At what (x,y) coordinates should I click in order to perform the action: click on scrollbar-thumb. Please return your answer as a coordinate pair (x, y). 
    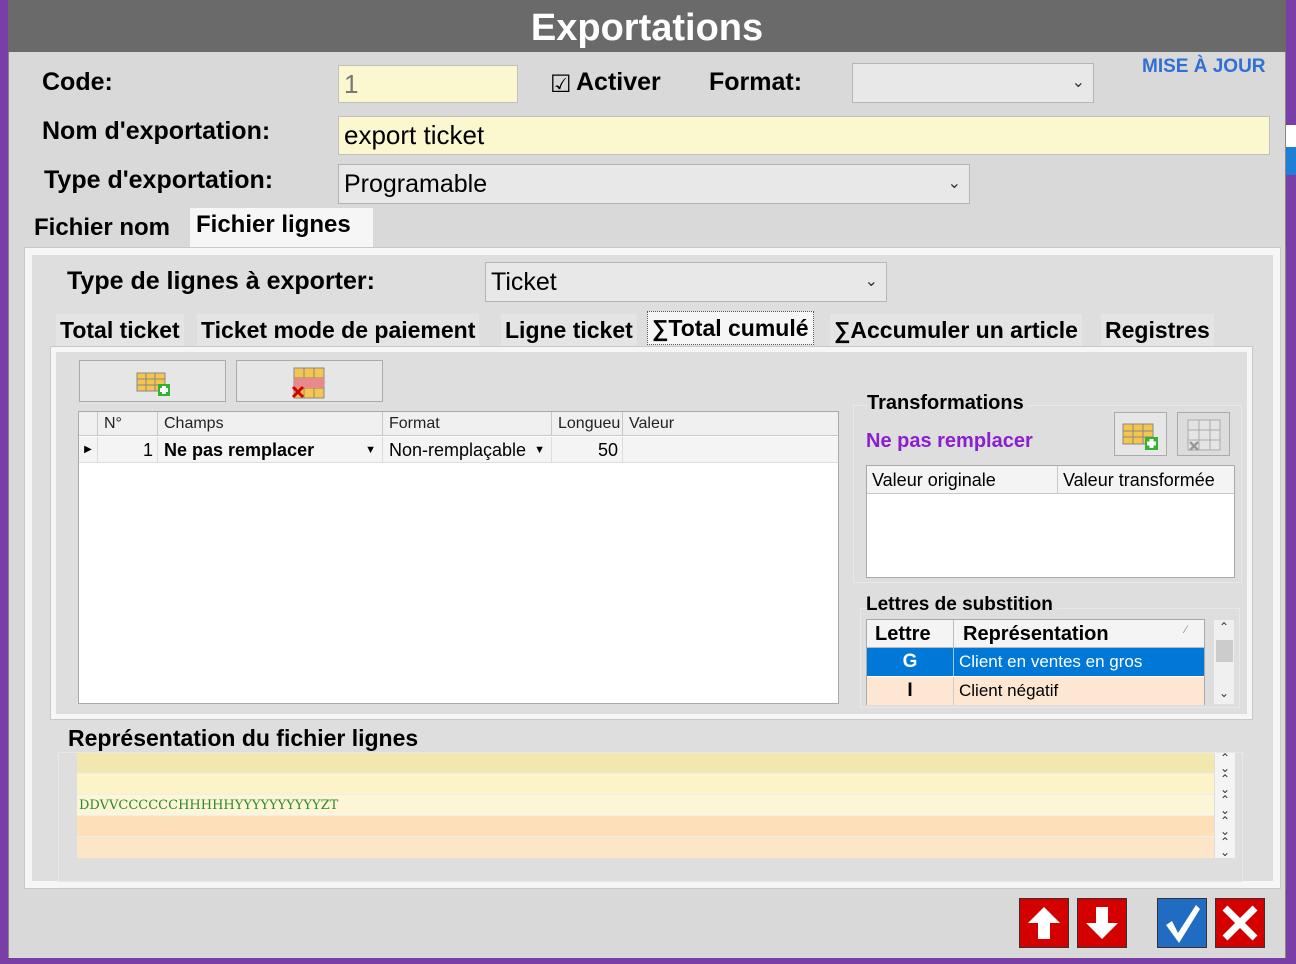
    Looking at the image, I should click on (1224, 651).